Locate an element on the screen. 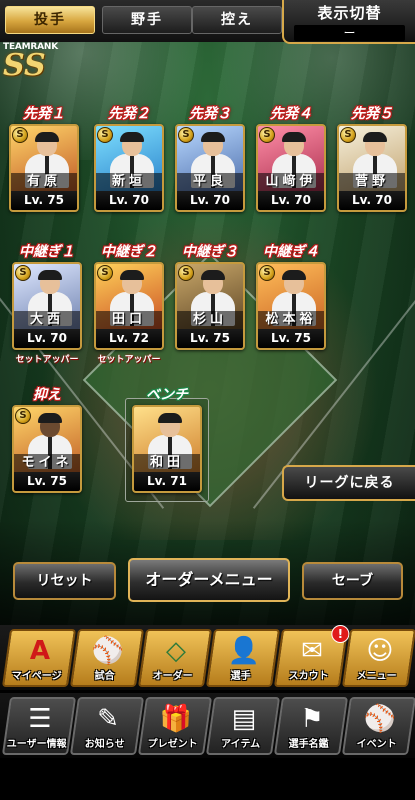  order-button: ◇ オーダー is located at coordinates (175, 658).